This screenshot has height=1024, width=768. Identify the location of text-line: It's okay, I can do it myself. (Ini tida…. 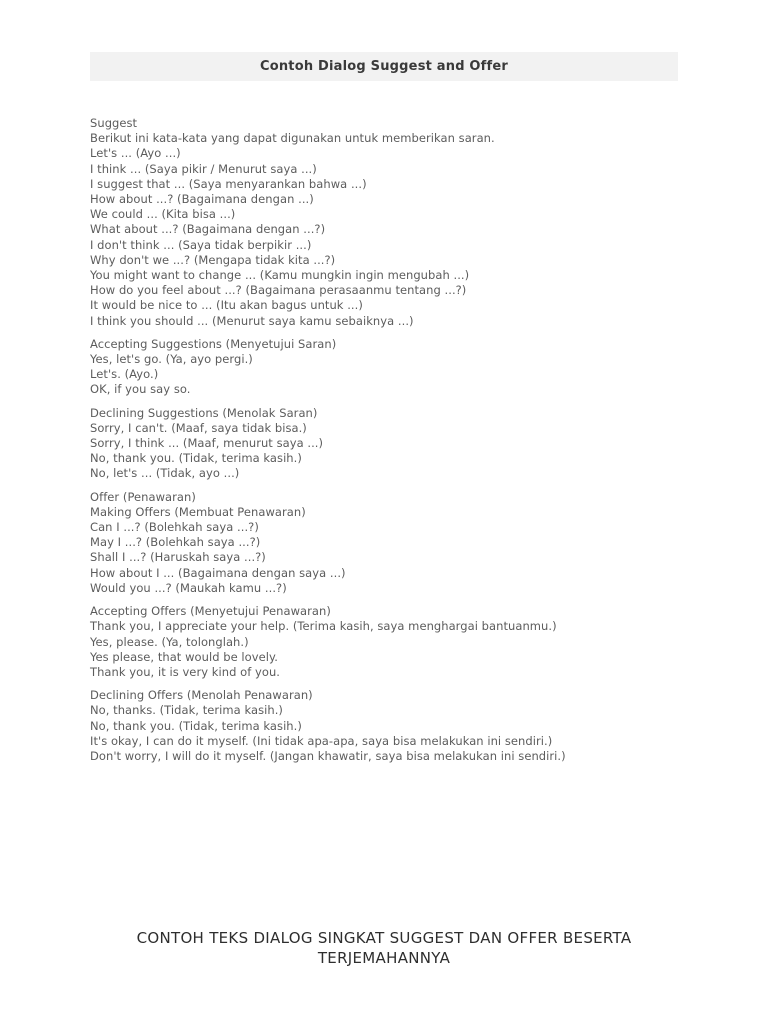
(321, 740).